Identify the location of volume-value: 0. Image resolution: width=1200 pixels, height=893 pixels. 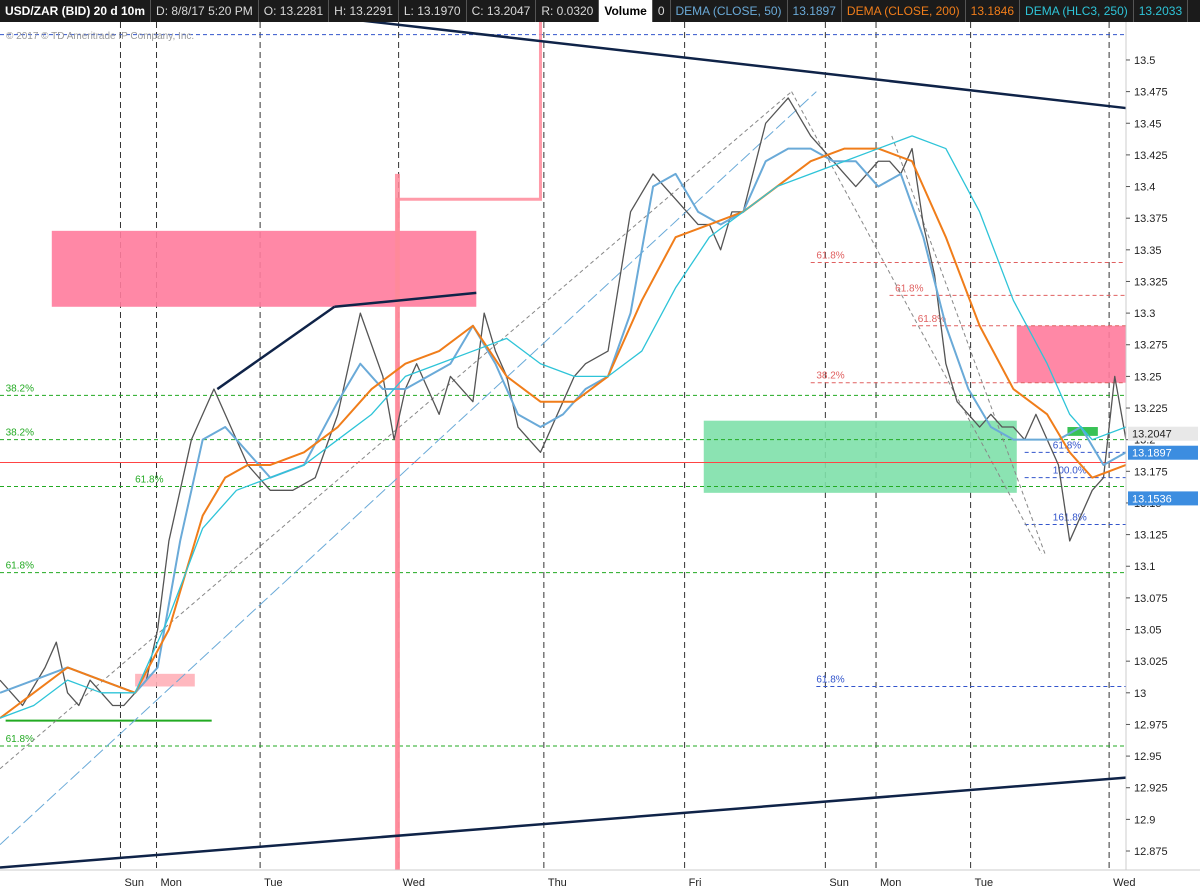
(662, 11).